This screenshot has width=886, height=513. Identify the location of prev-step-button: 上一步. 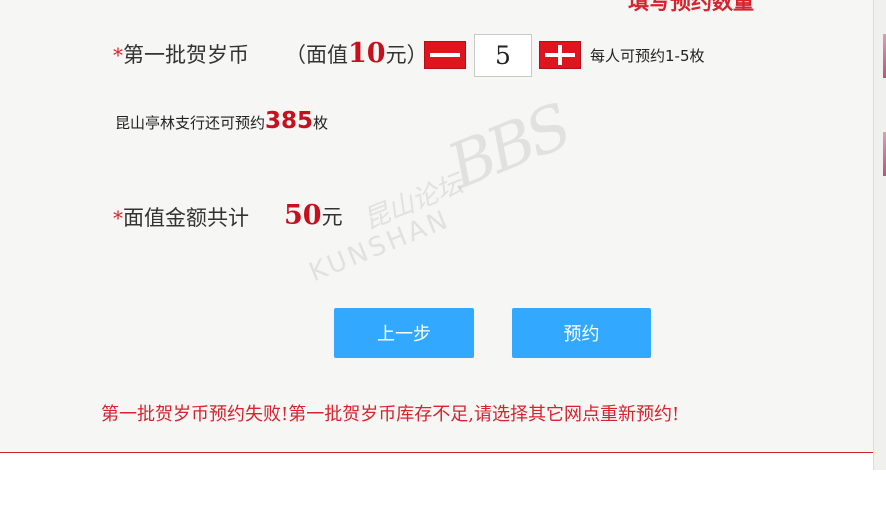
(404, 333).